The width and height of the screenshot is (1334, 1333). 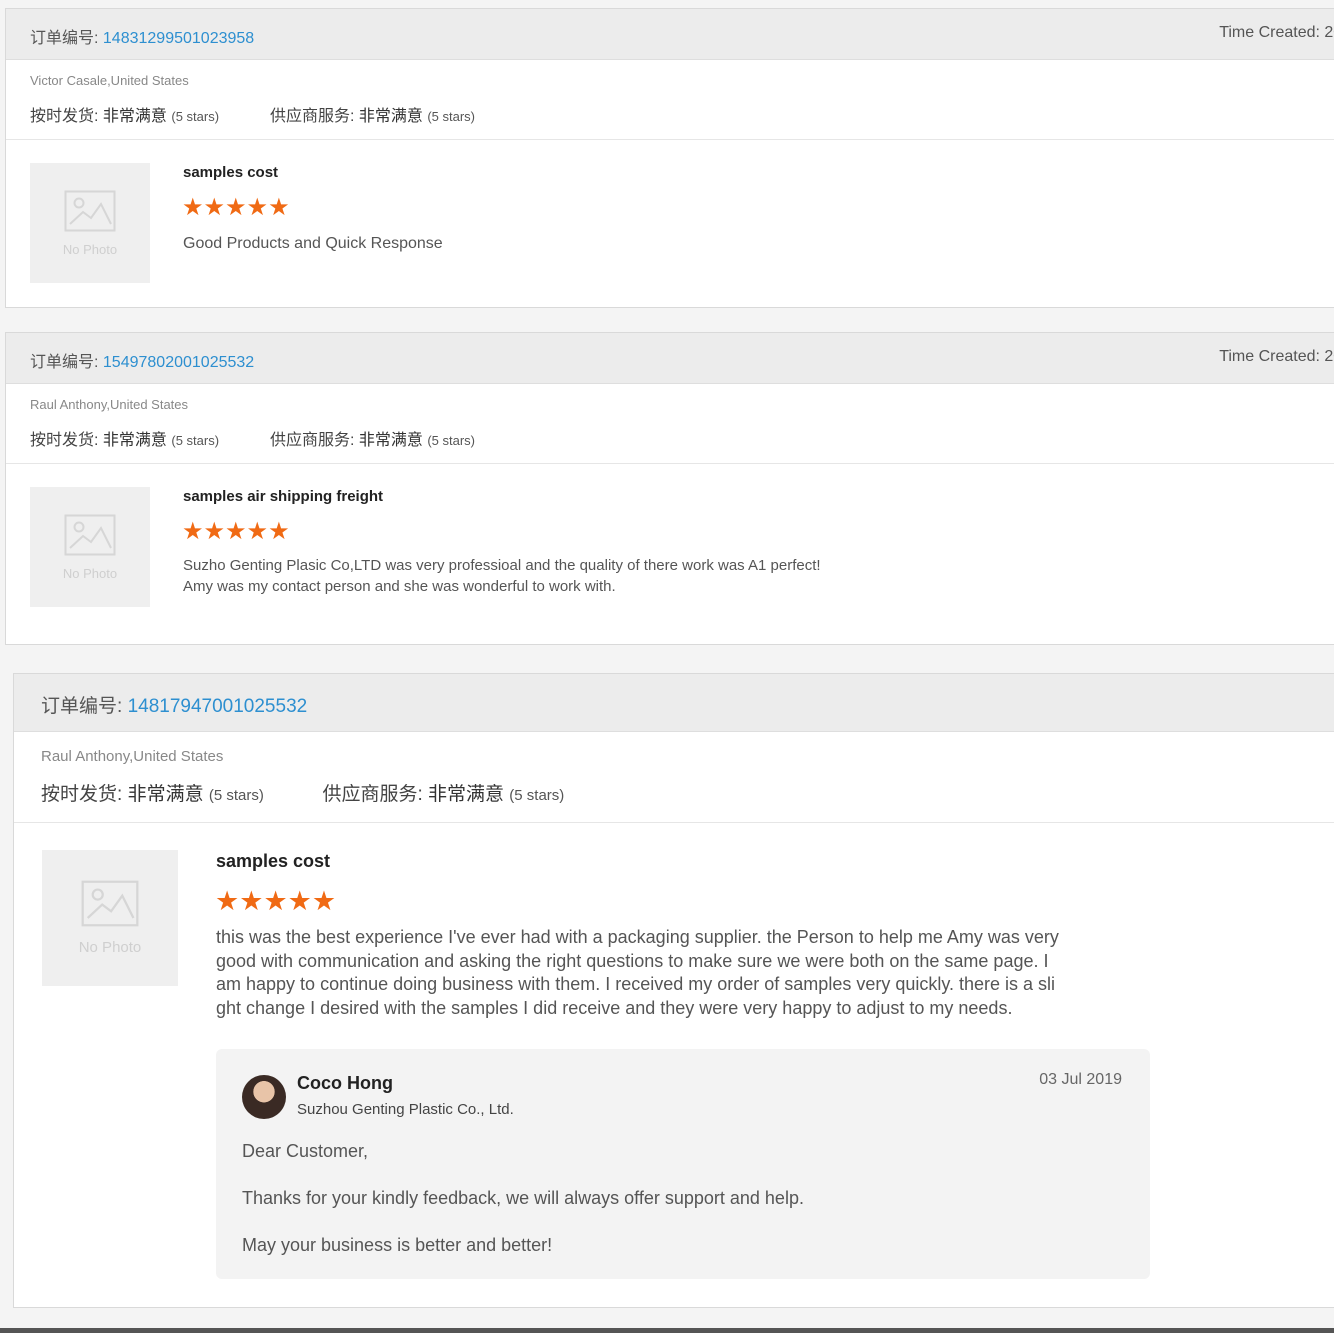 What do you see at coordinates (667, 1330) in the screenshot?
I see `bottom-edge` at bounding box center [667, 1330].